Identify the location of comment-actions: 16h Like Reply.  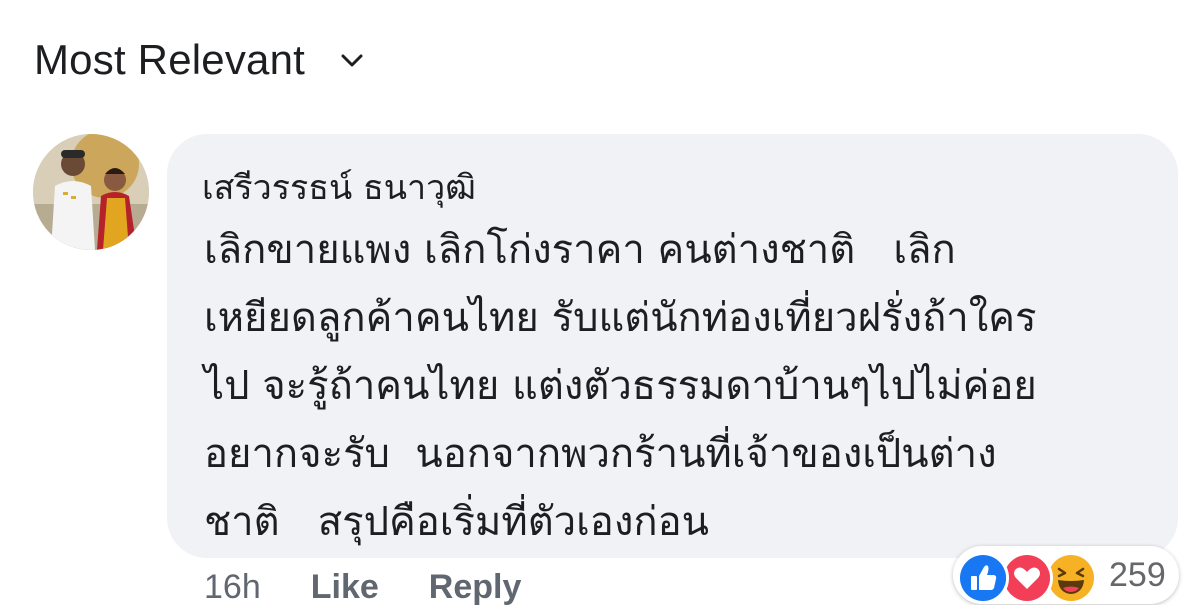
(362, 586).